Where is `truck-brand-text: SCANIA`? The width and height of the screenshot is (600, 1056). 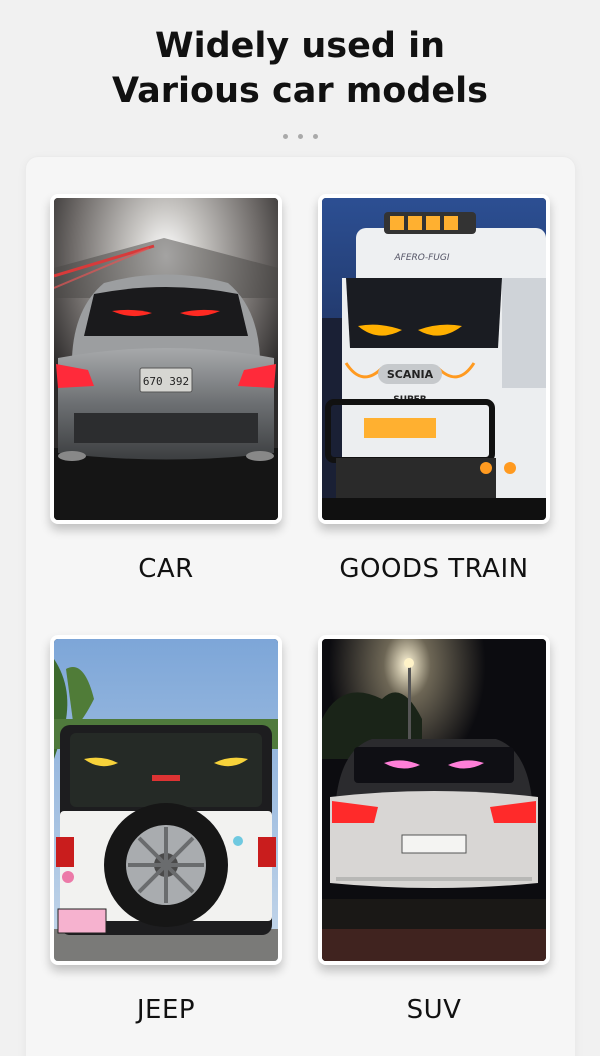 truck-brand-text: SCANIA is located at coordinates (410, 374).